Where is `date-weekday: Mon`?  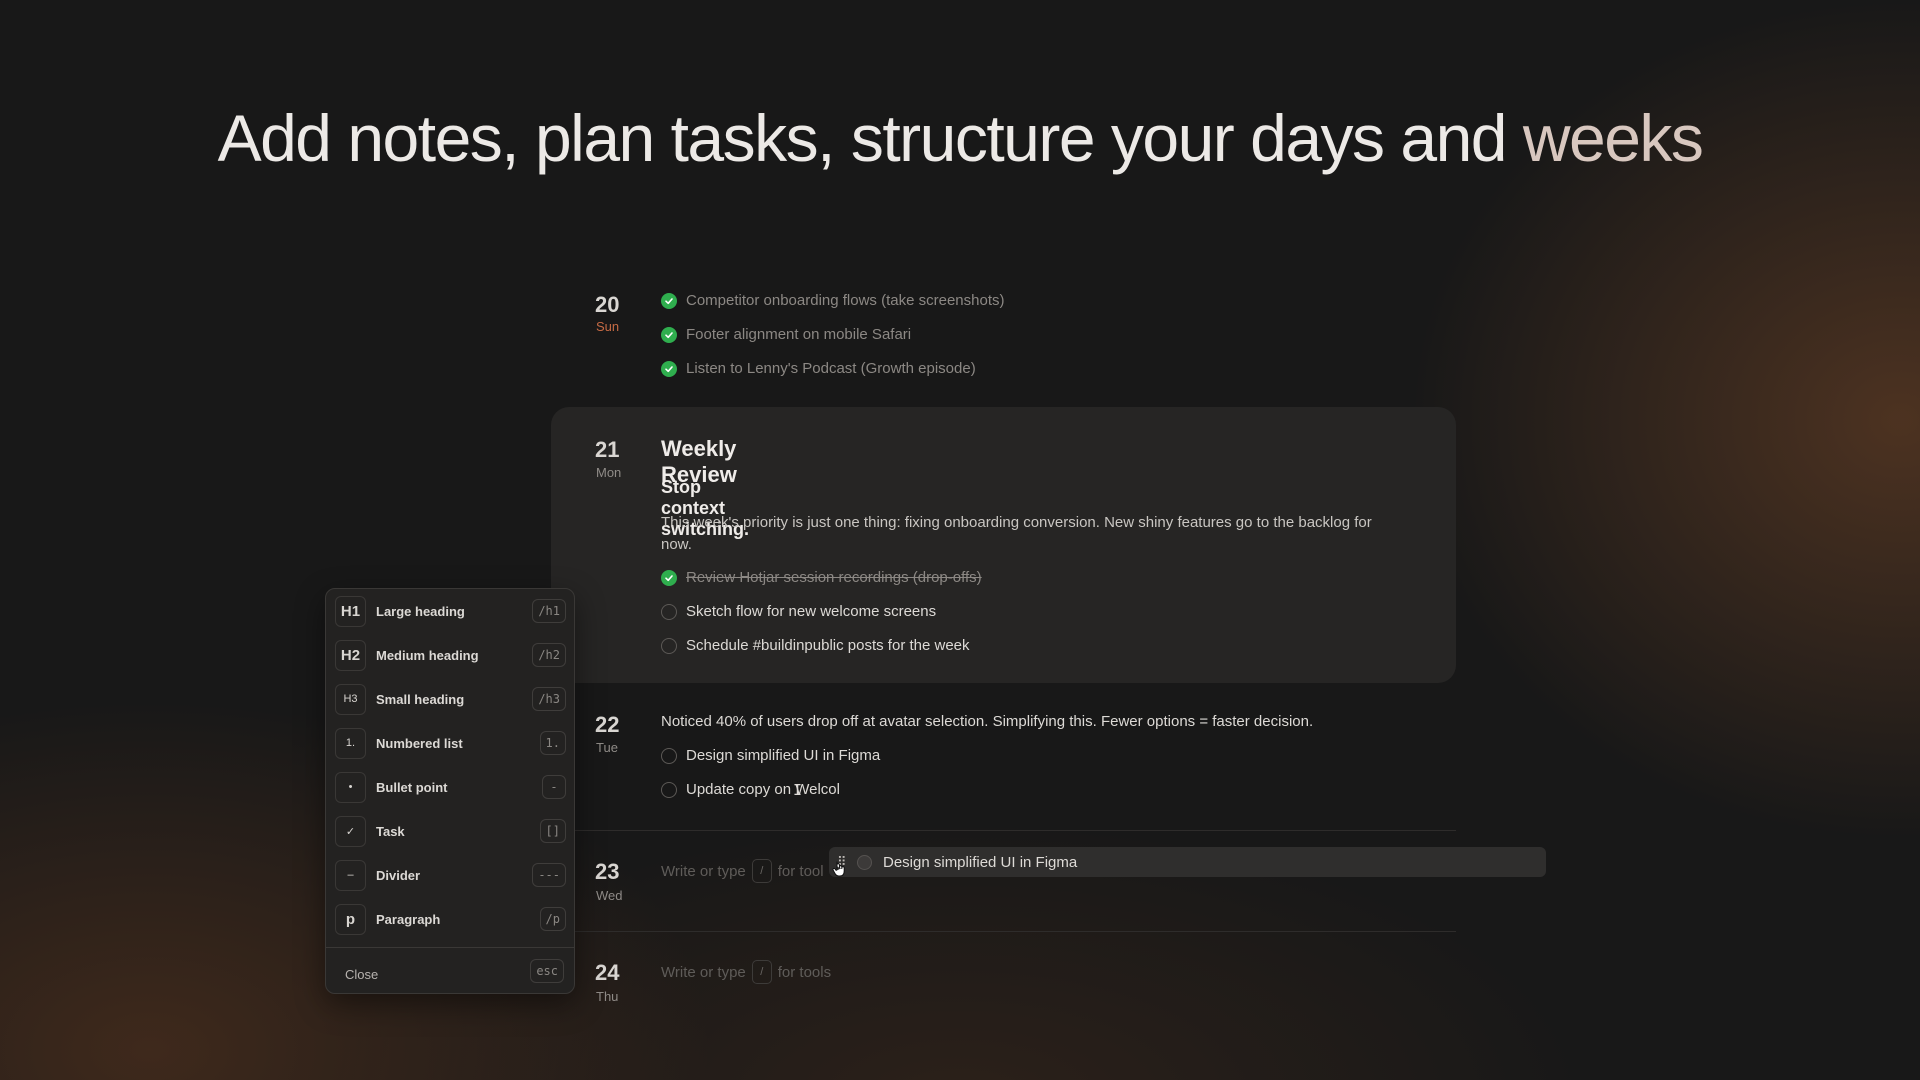 date-weekday: Mon is located at coordinates (609, 472).